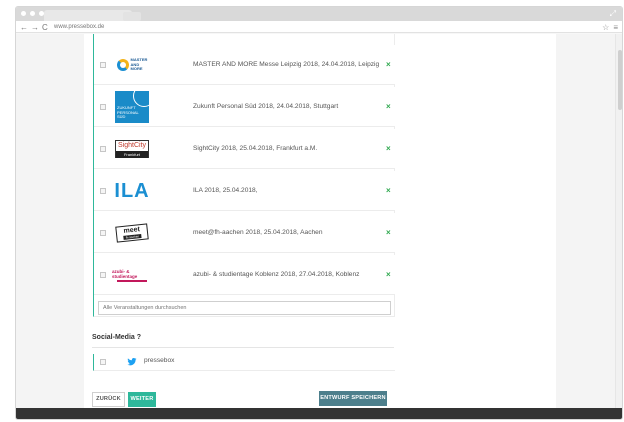 The width and height of the screenshot is (624, 422). I want to click on back-button: ZURÜCK, so click(108, 399).